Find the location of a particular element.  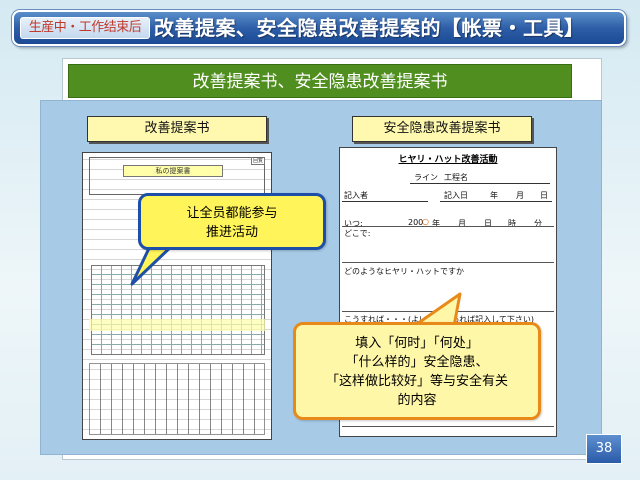

where-label: どこで: is located at coordinates (357, 233).